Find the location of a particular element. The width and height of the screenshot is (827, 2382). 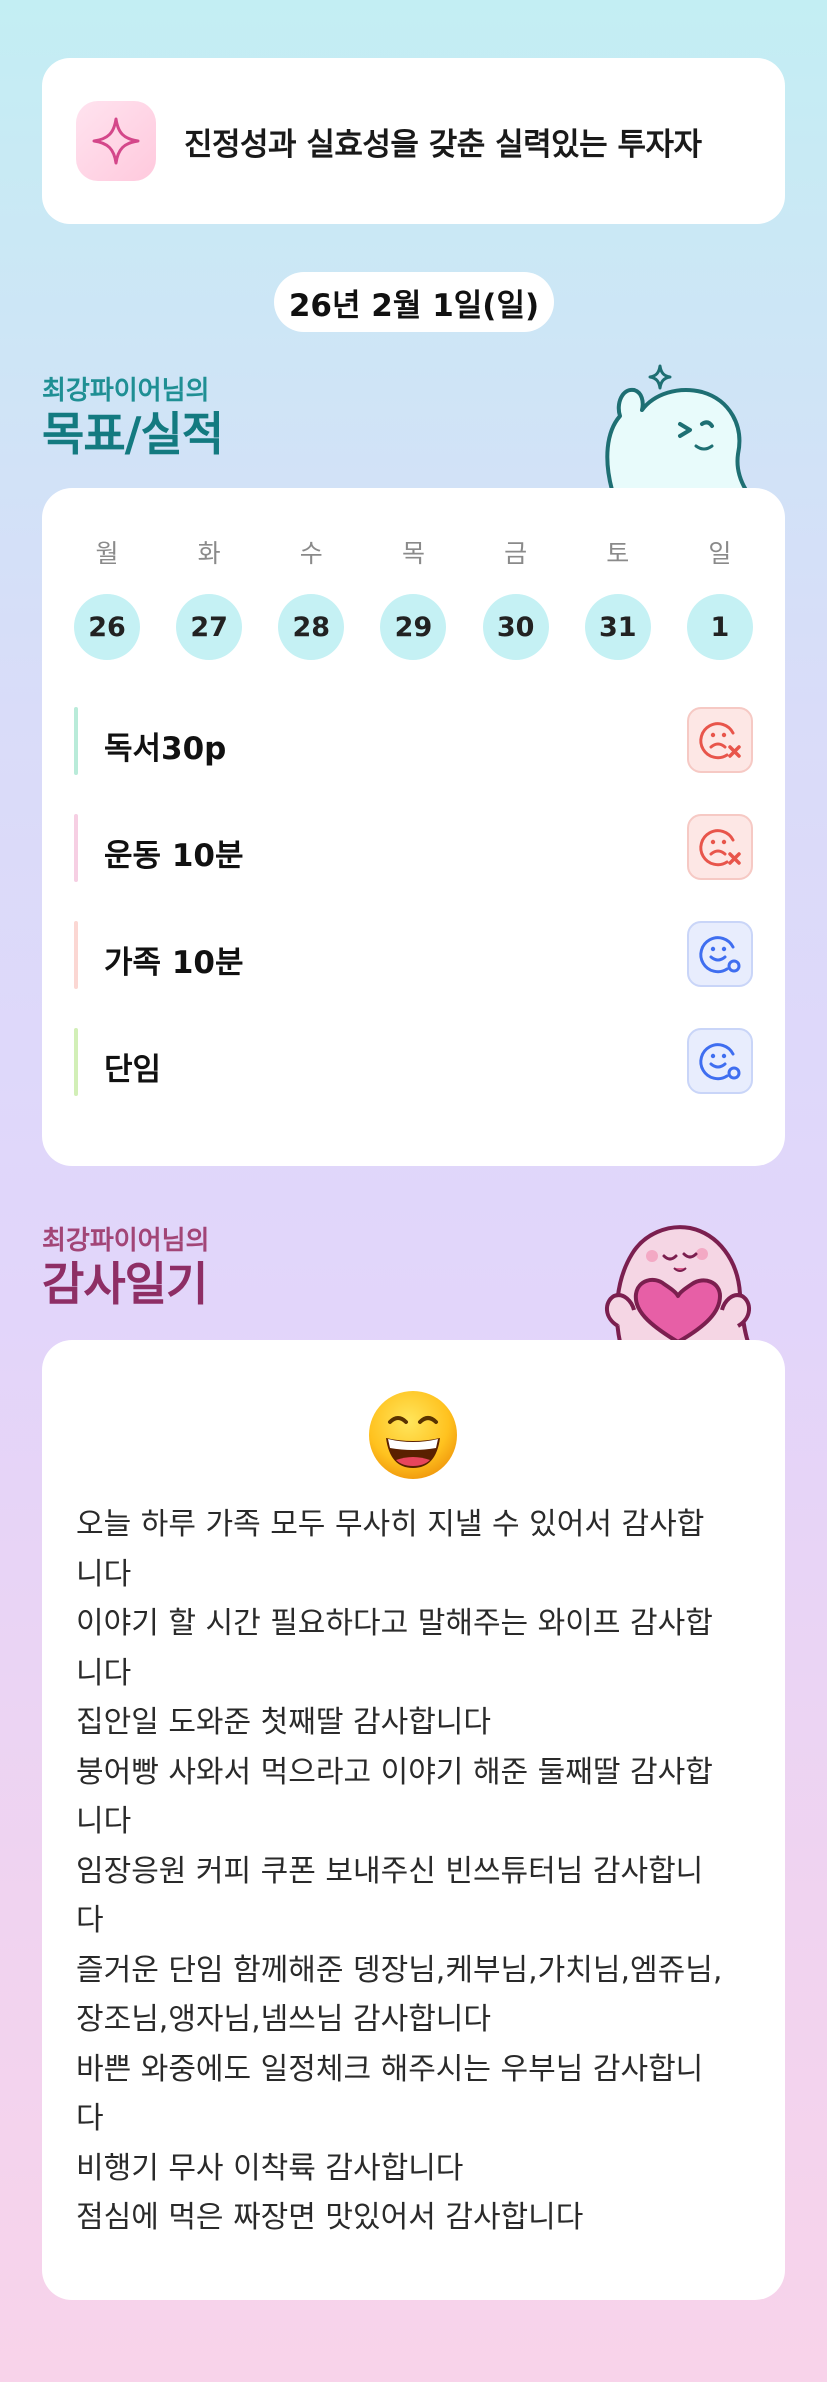

diary-line: 장조님,앵자님,넴쓰님 감사합니다 is located at coordinates (284, 2019).